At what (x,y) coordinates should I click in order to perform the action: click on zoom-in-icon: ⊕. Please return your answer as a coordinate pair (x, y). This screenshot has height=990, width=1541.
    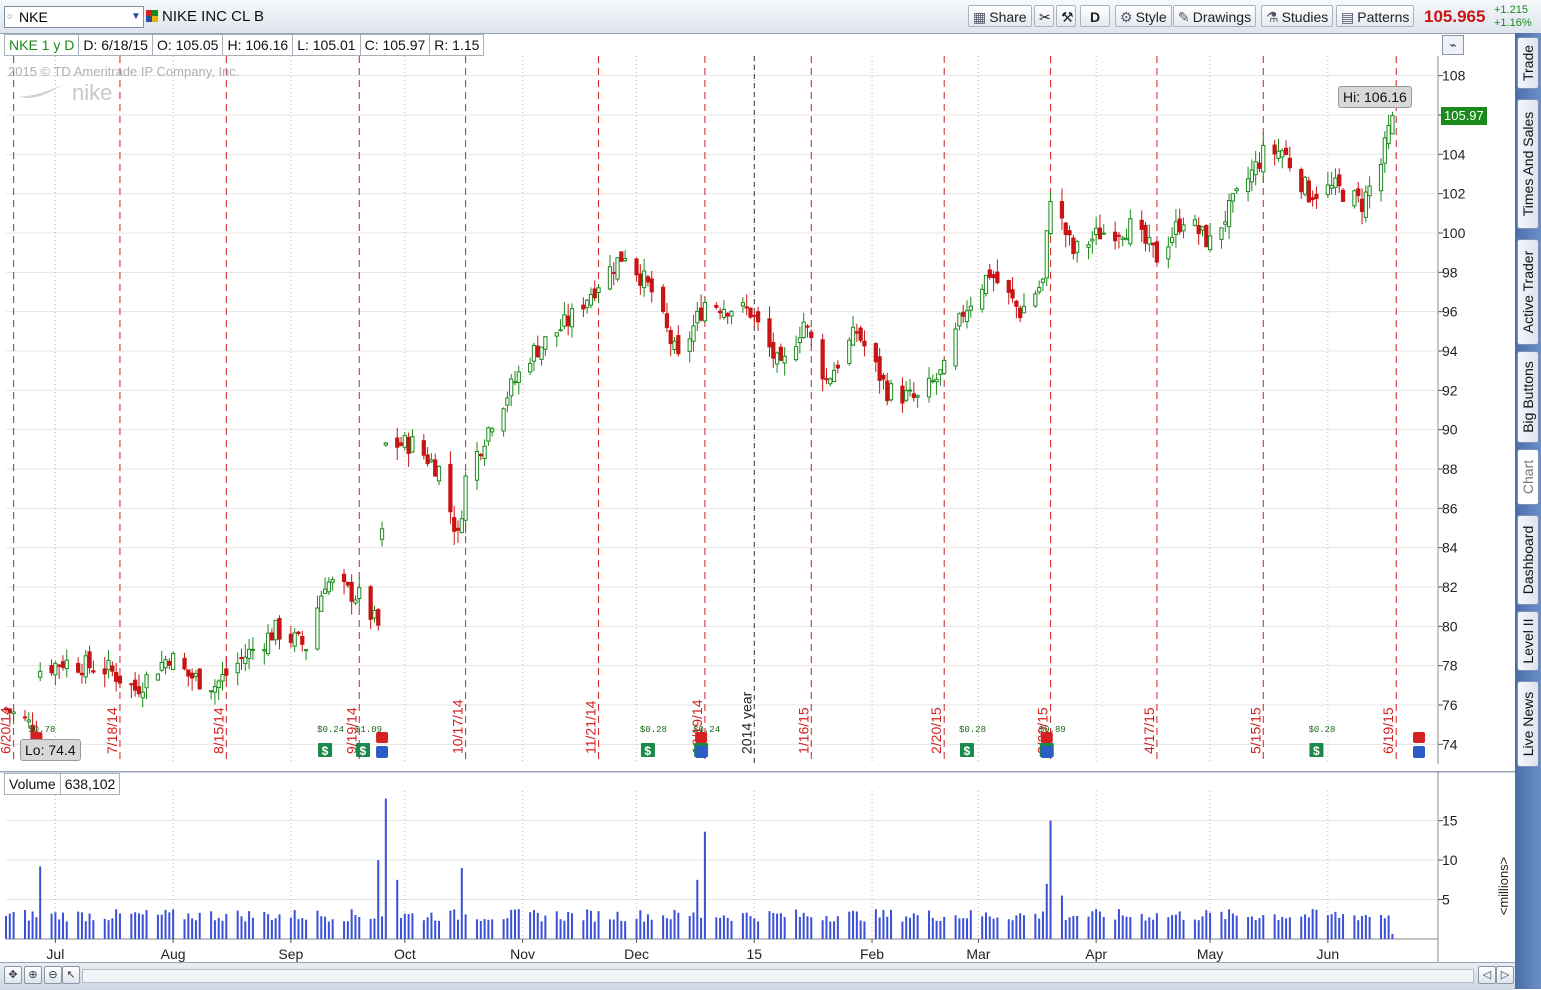
    Looking at the image, I should click on (33, 975).